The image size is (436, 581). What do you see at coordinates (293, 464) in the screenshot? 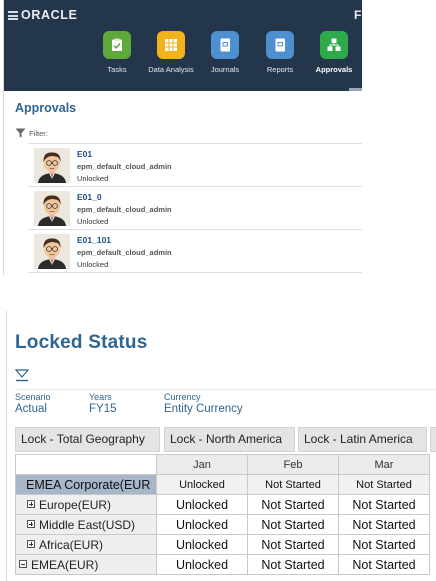
I see `column-header: Feb` at bounding box center [293, 464].